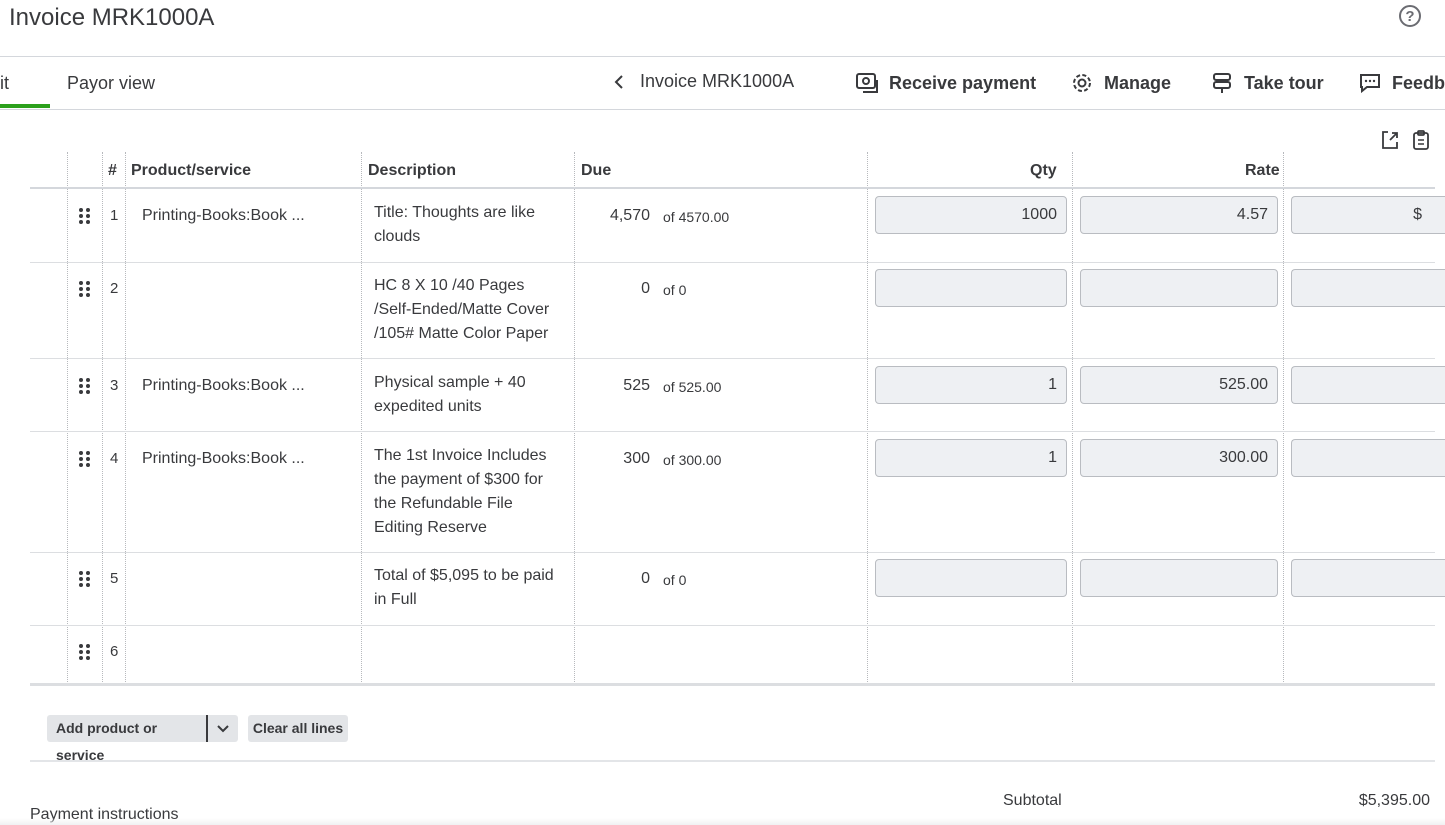 Image resolution: width=1445 pixels, height=825 pixels. I want to click on feedback-button: Feedb, so click(1401, 83).